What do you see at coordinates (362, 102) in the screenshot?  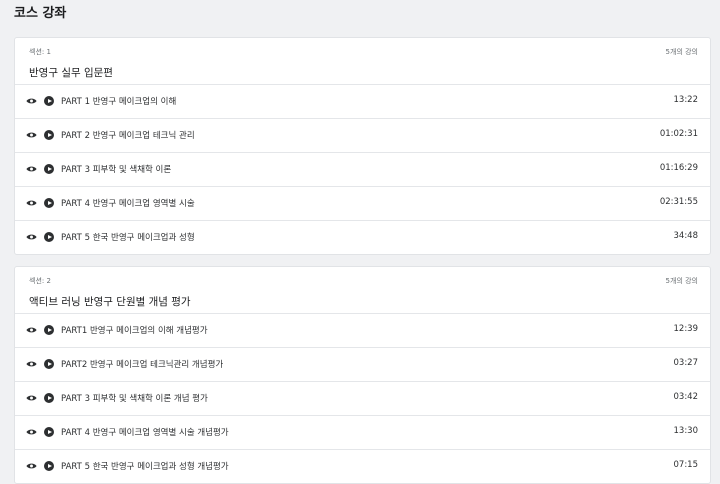 I see `lecture-row: PART 1 반영구 메이크업의 이해 13:22` at bounding box center [362, 102].